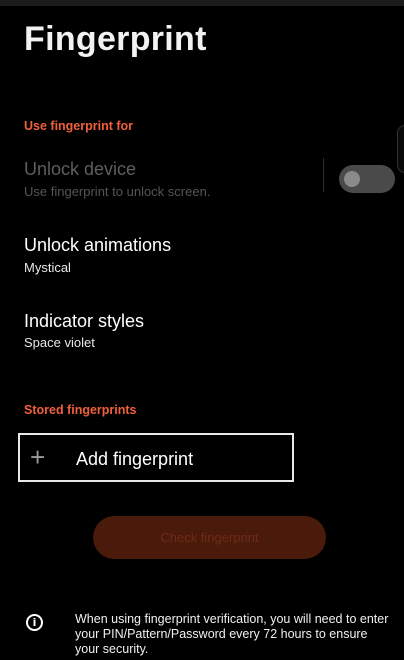 This screenshot has height=660, width=404. Describe the element at coordinates (323, 175) in the screenshot. I see `row-divider` at that location.